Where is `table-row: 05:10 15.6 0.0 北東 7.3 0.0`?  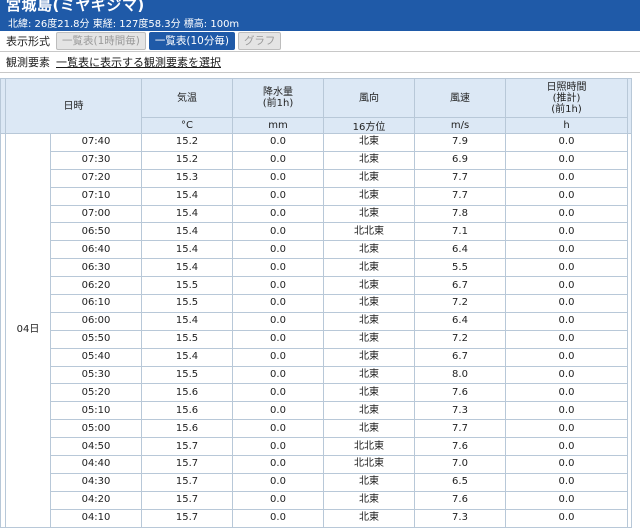 table-row: 05:10 15.6 0.0 北東 7.3 0.0 is located at coordinates (316, 411).